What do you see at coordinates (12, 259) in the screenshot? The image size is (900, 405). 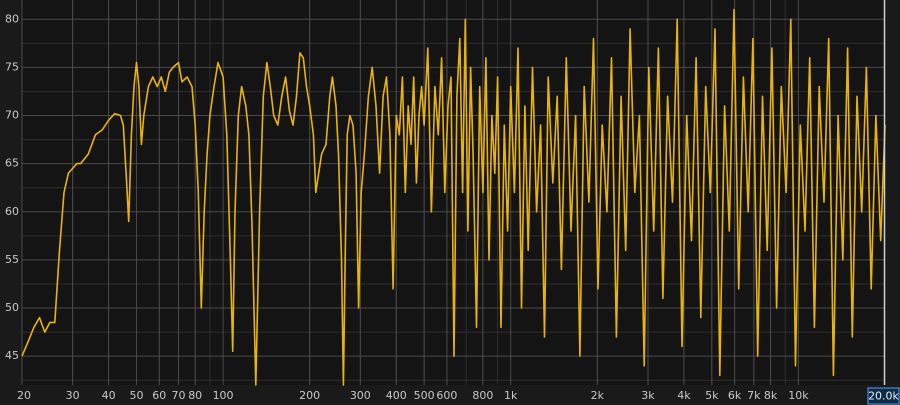 I see `y-tick-label: 55` at bounding box center [12, 259].